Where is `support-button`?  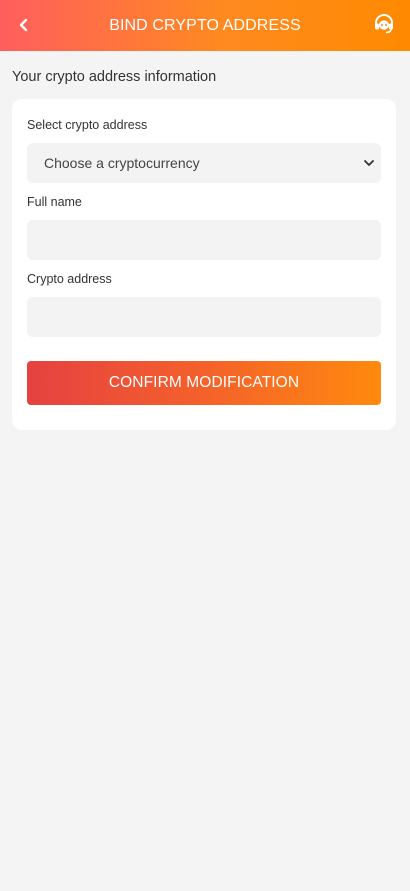 support-button is located at coordinates (384, 24).